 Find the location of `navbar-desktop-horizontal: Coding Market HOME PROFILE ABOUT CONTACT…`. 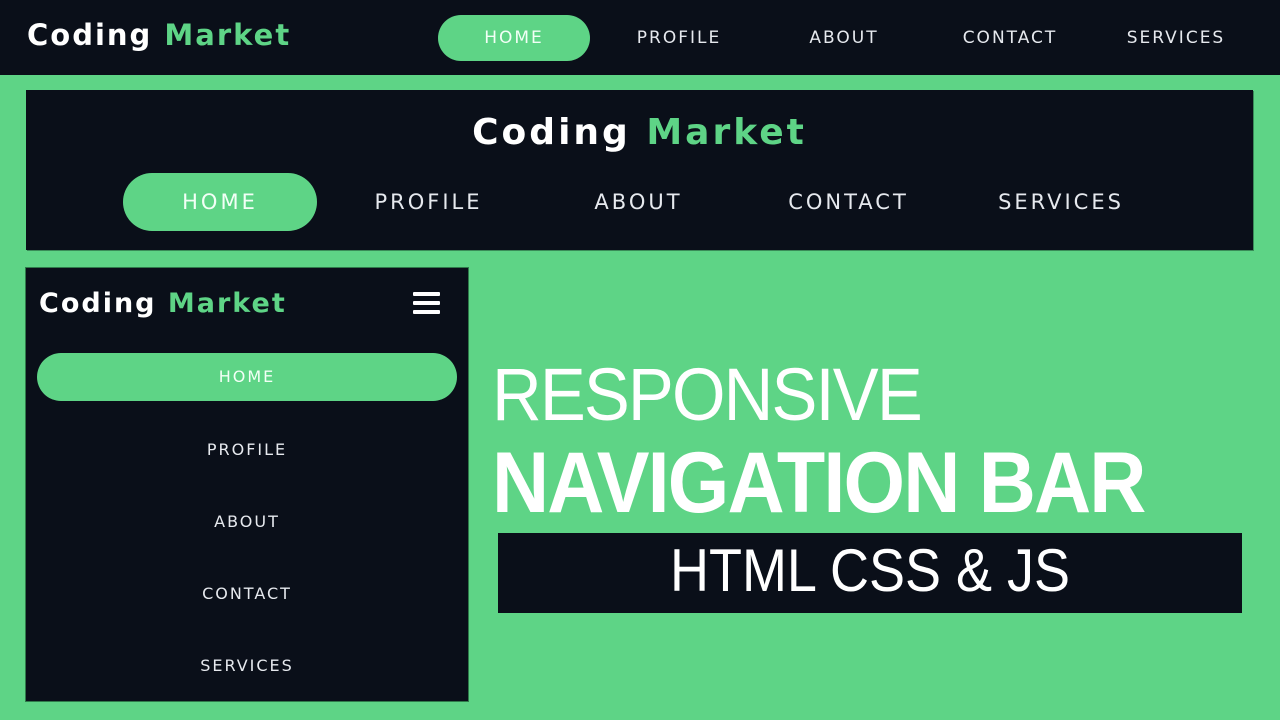

navbar-desktop-horizontal: Coding Market HOME PROFILE ABOUT CONTACT… is located at coordinates (640, 37).